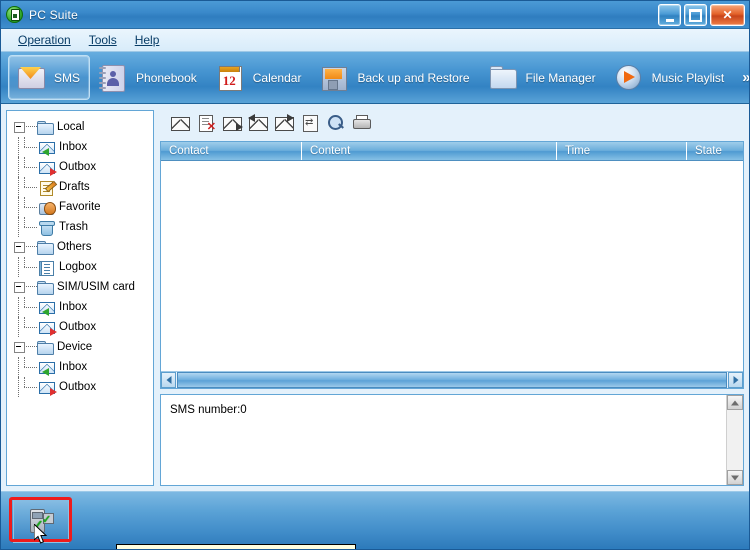  What do you see at coordinates (735, 402) in the screenshot?
I see `up-arrow-icon` at bounding box center [735, 402].